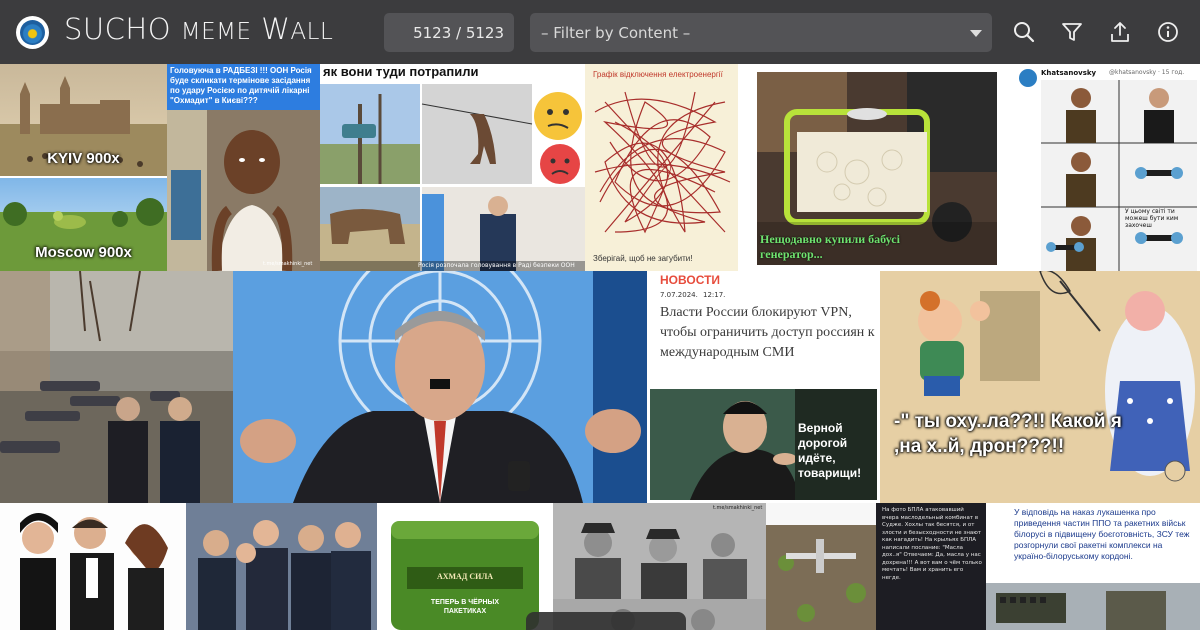 This screenshot has height=630, width=1200. What do you see at coordinates (1024, 32) in the screenshot?
I see `search-icon` at bounding box center [1024, 32].